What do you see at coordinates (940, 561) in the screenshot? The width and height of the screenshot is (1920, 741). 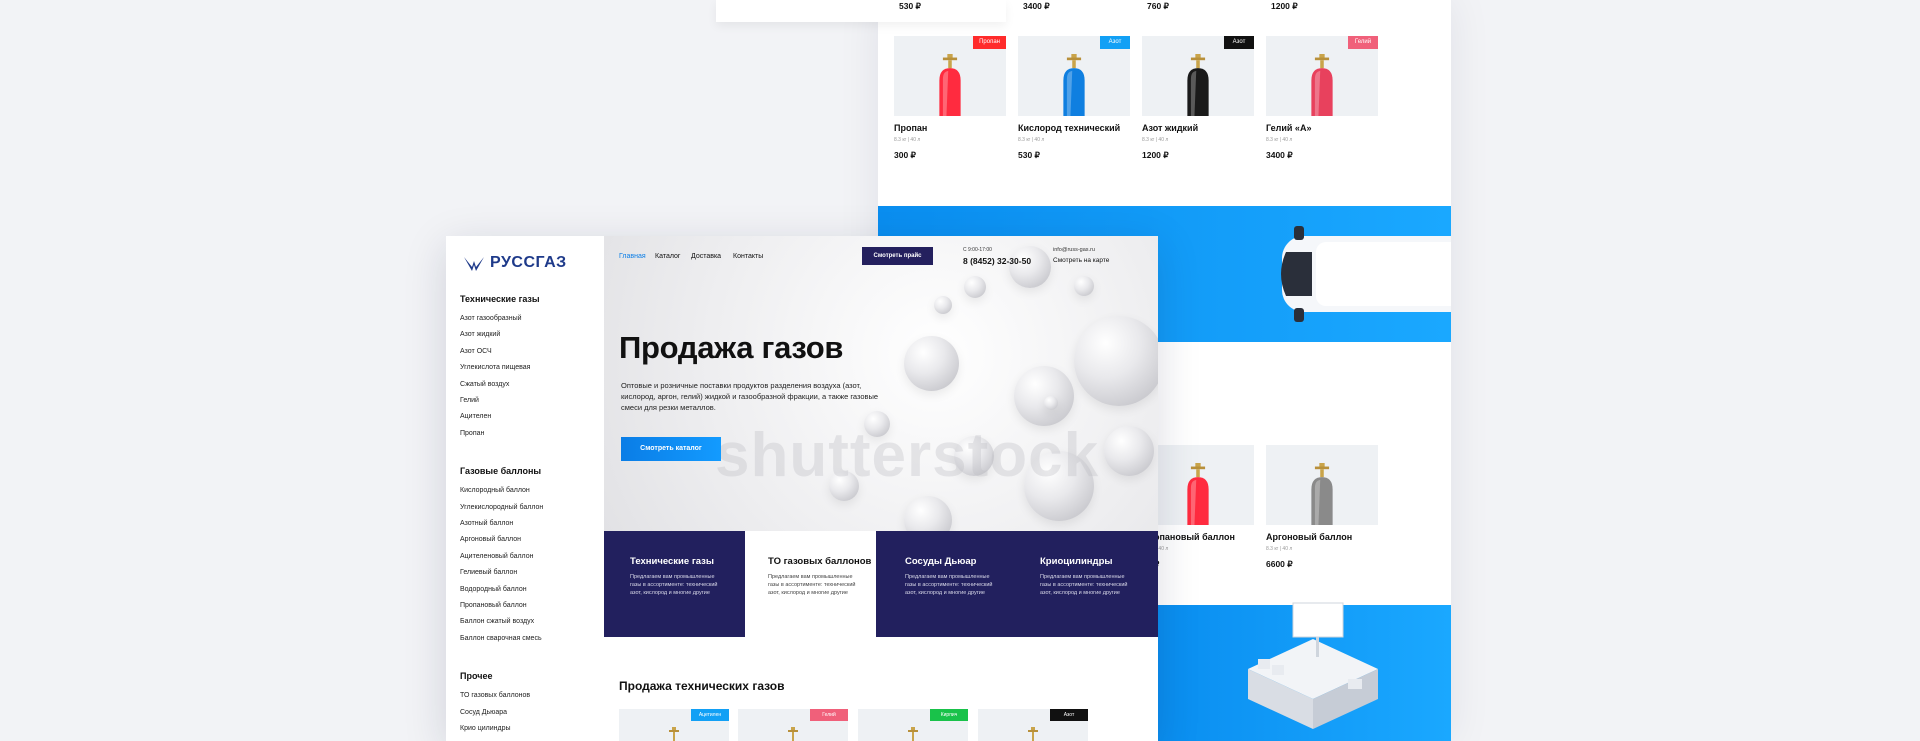 I see `tile-title: Сосуды Дьюар` at bounding box center [940, 561].